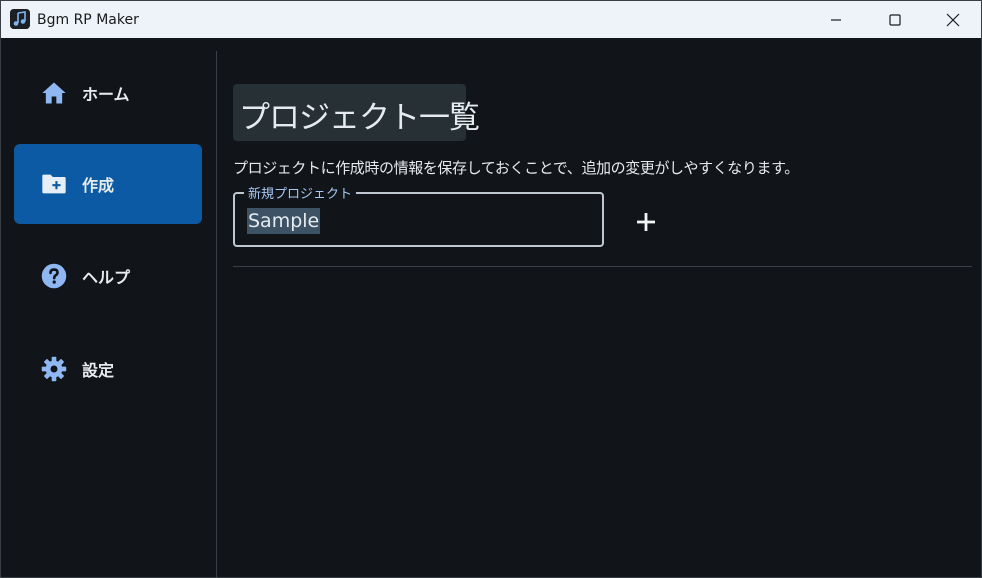  What do you see at coordinates (54, 184) in the screenshot?
I see `folder-plus-icon` at bounding box center [54, 184].